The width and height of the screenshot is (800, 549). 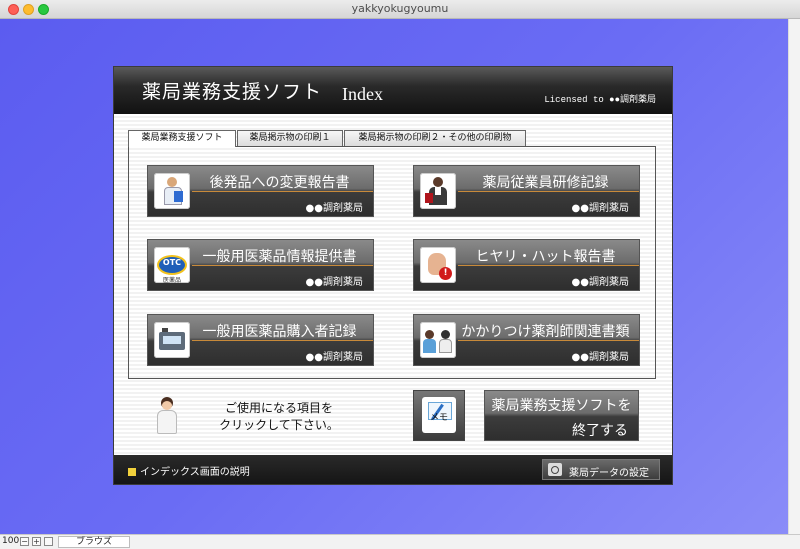 What do you see at coordinates (278, 408) in the screenshot?
I see `instruction-line-1: ご使用になる項目を` at bounding box center [278, 408].